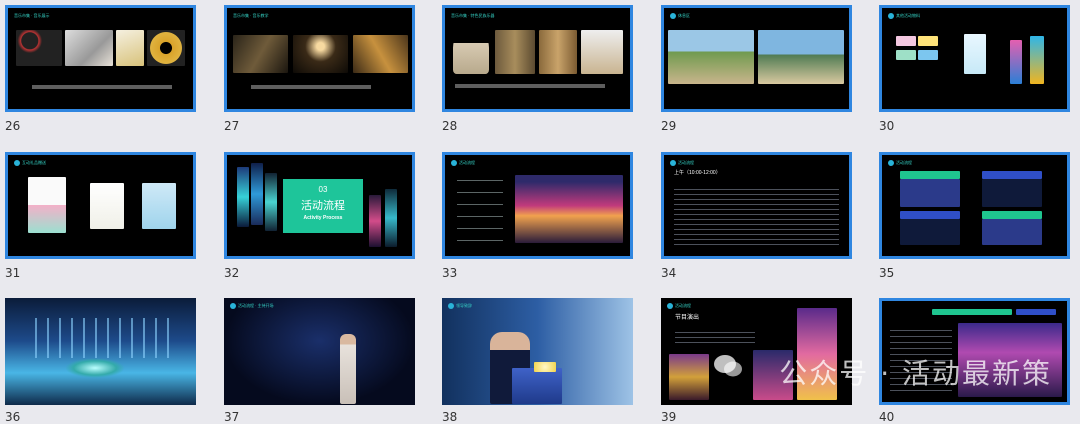  I want to click on schedule-list, so click(480, 210).